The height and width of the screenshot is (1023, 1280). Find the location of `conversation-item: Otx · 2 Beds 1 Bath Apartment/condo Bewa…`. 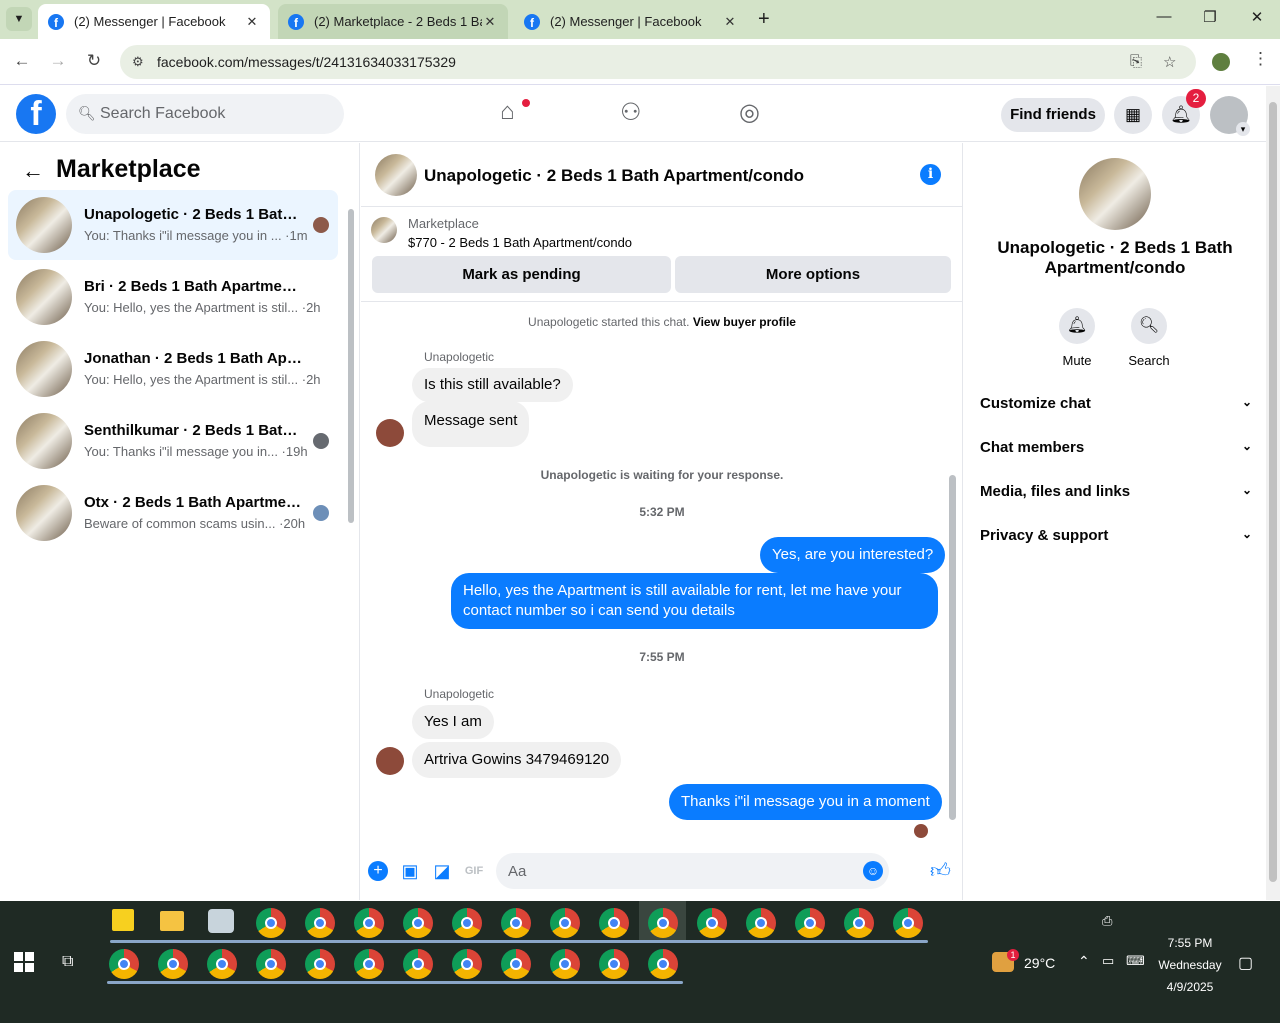

conversation-item: Otx · 2 Beds 1 Bath Apartment/condo Bewa… is located at coordinates (173, 513).